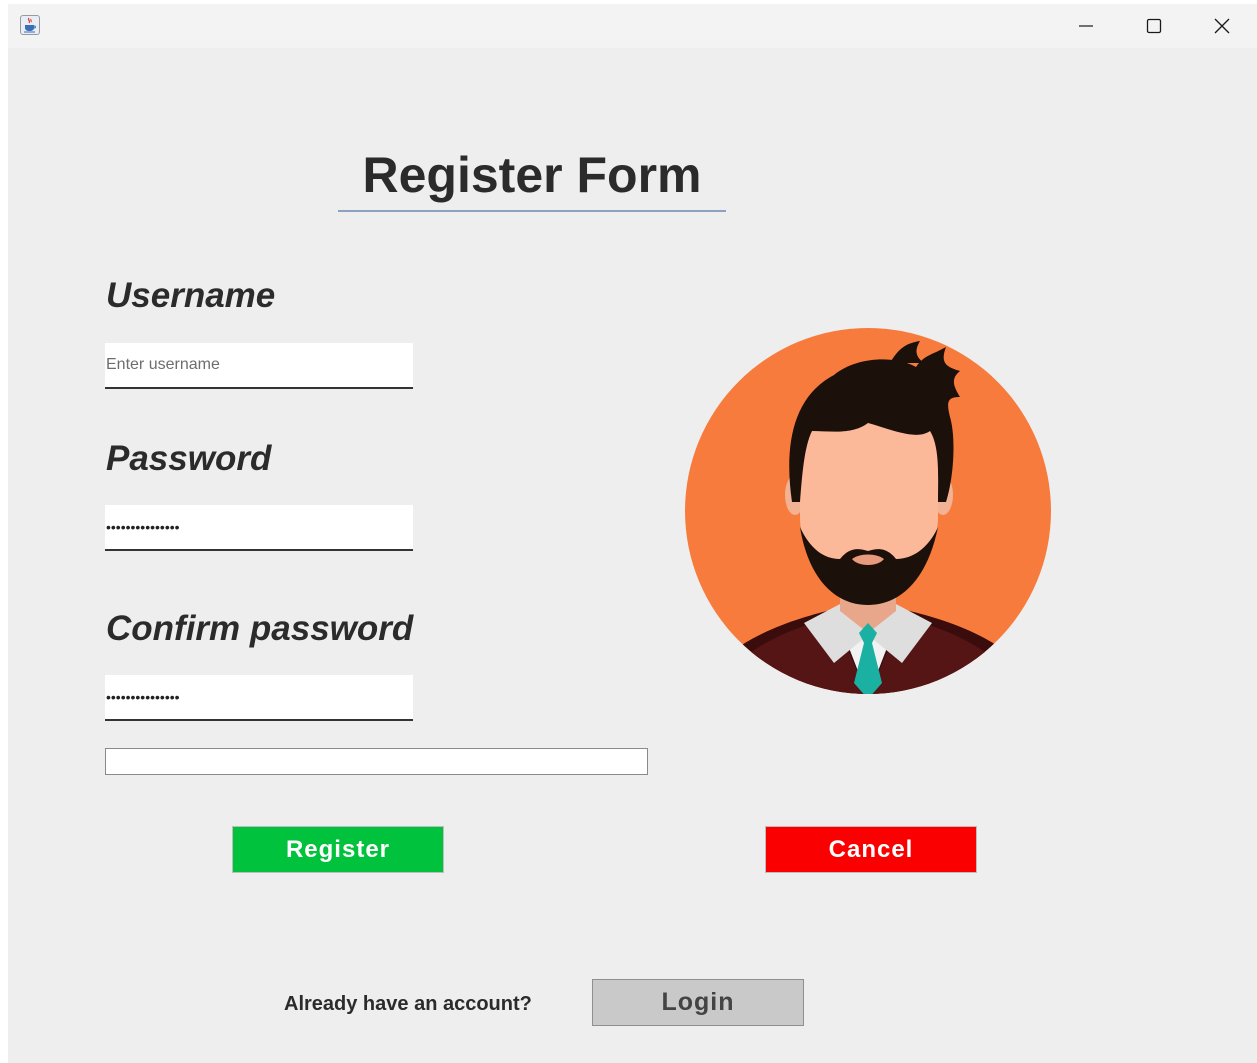  Describe the element at coordinates (191, 295) in the screenshot. I see `username-label: Username` at that location.